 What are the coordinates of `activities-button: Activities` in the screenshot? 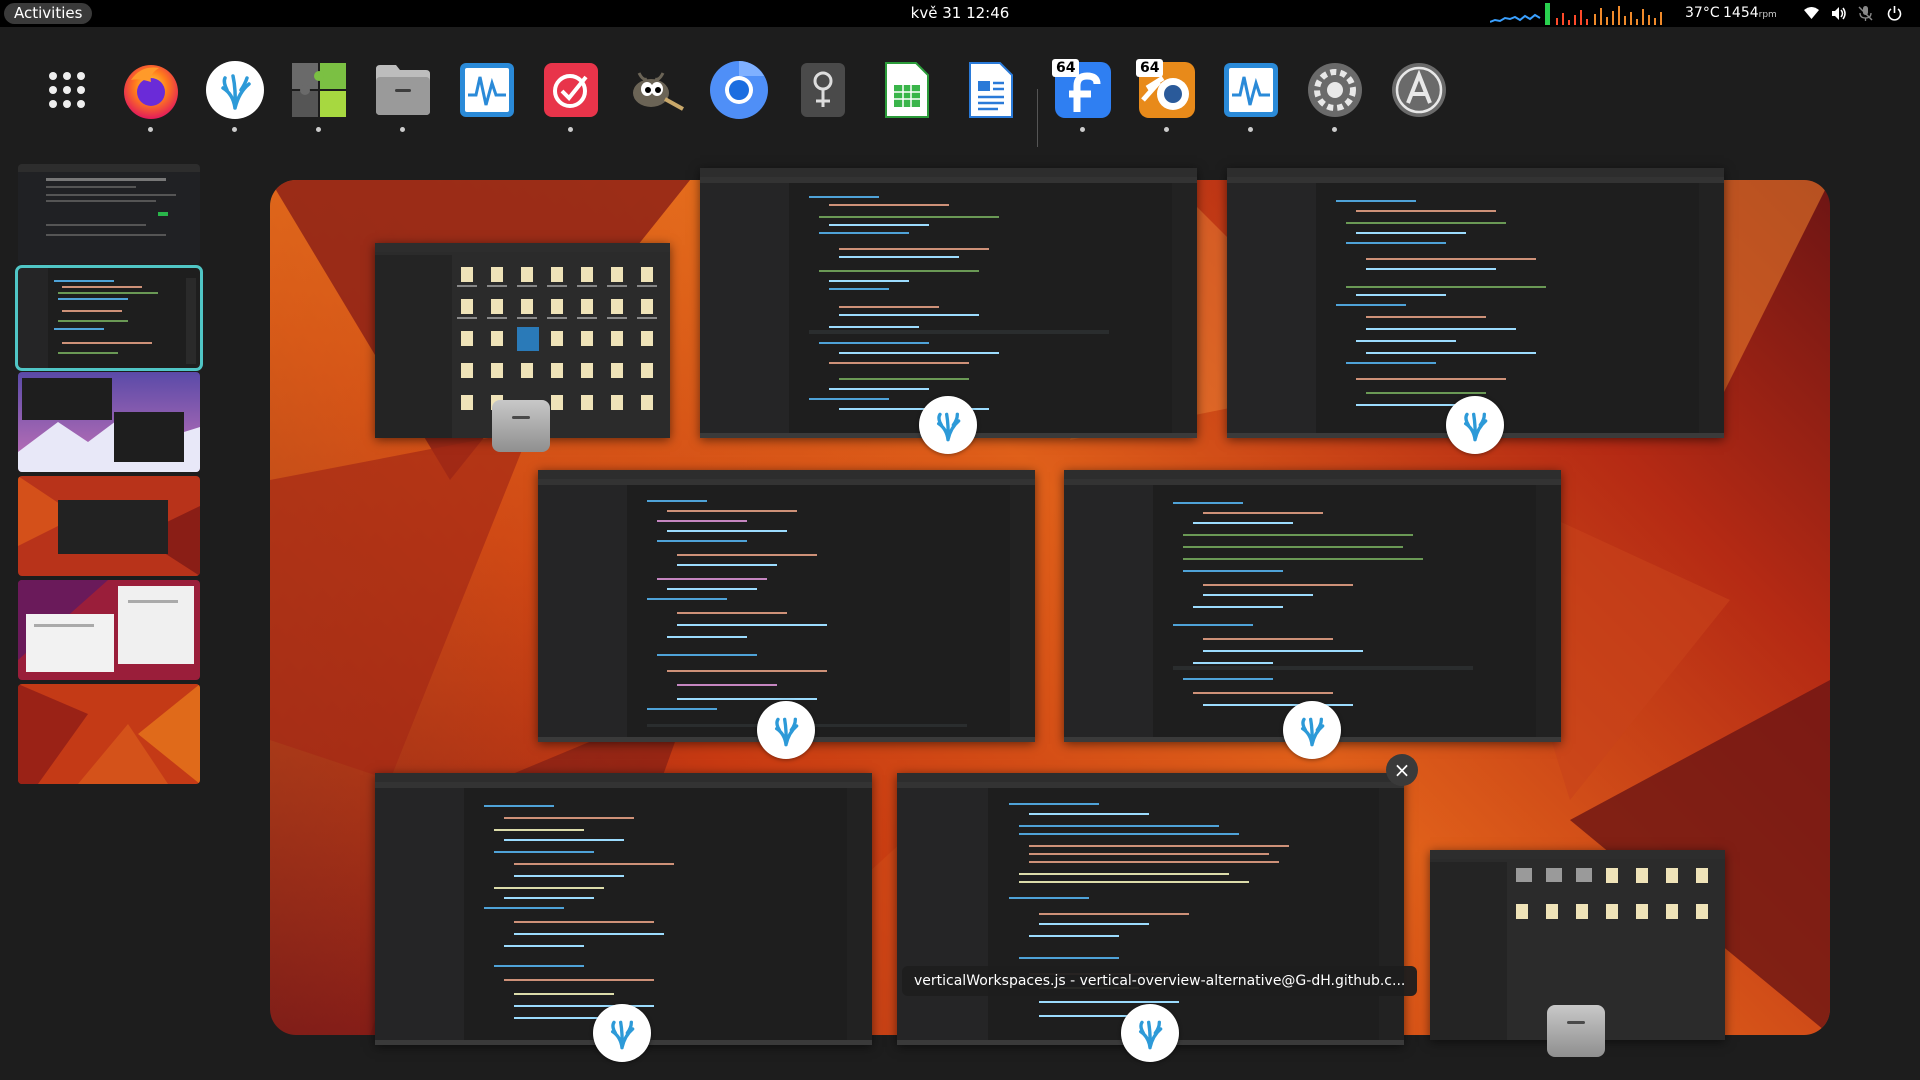 It's located at (48, 13).